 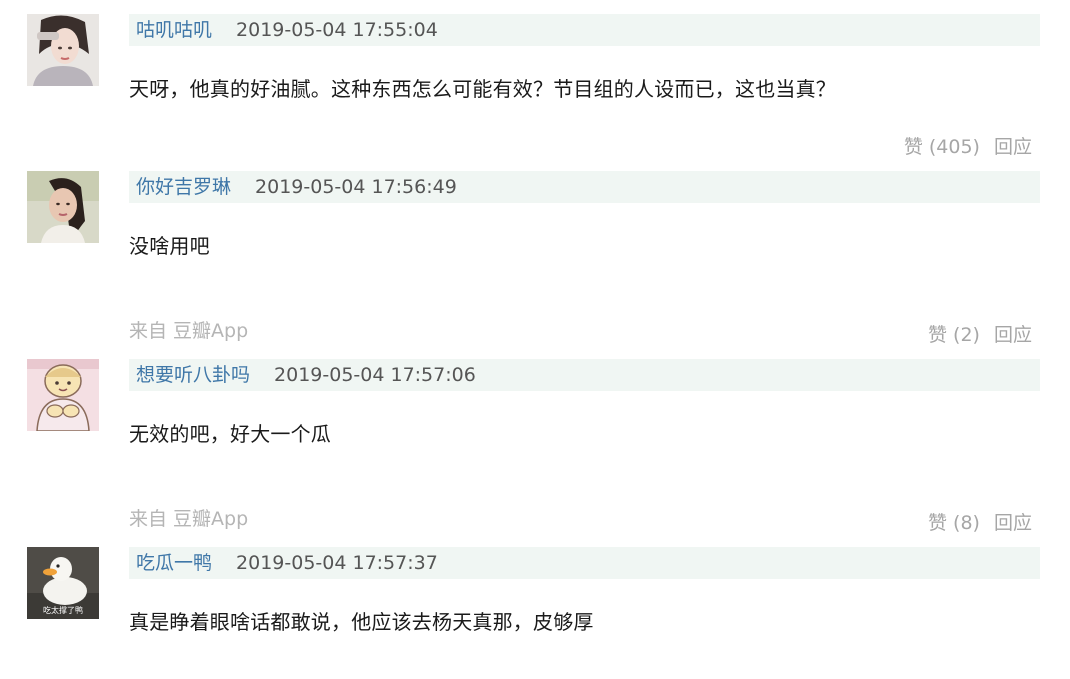 I want to click on comment-timestamp: 2019-05-04 17:56:49, so click(x=356, y=187).